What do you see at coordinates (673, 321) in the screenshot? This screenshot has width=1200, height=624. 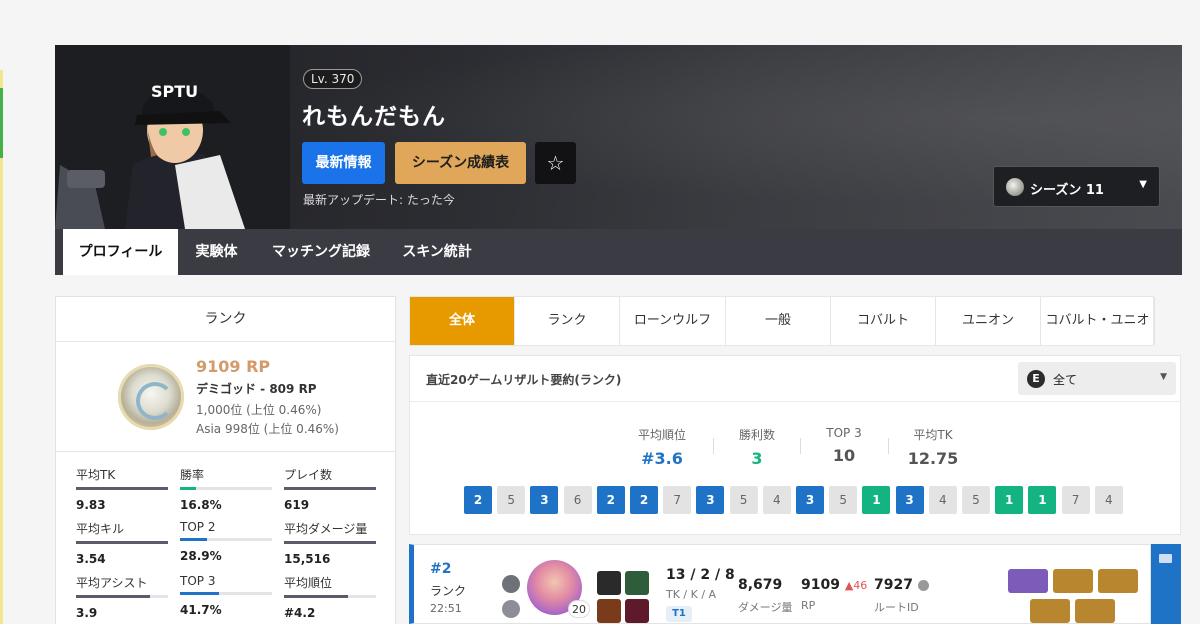 I see `tab-lone-wolf: ローンウルフ` at bounding box center [673, 321].